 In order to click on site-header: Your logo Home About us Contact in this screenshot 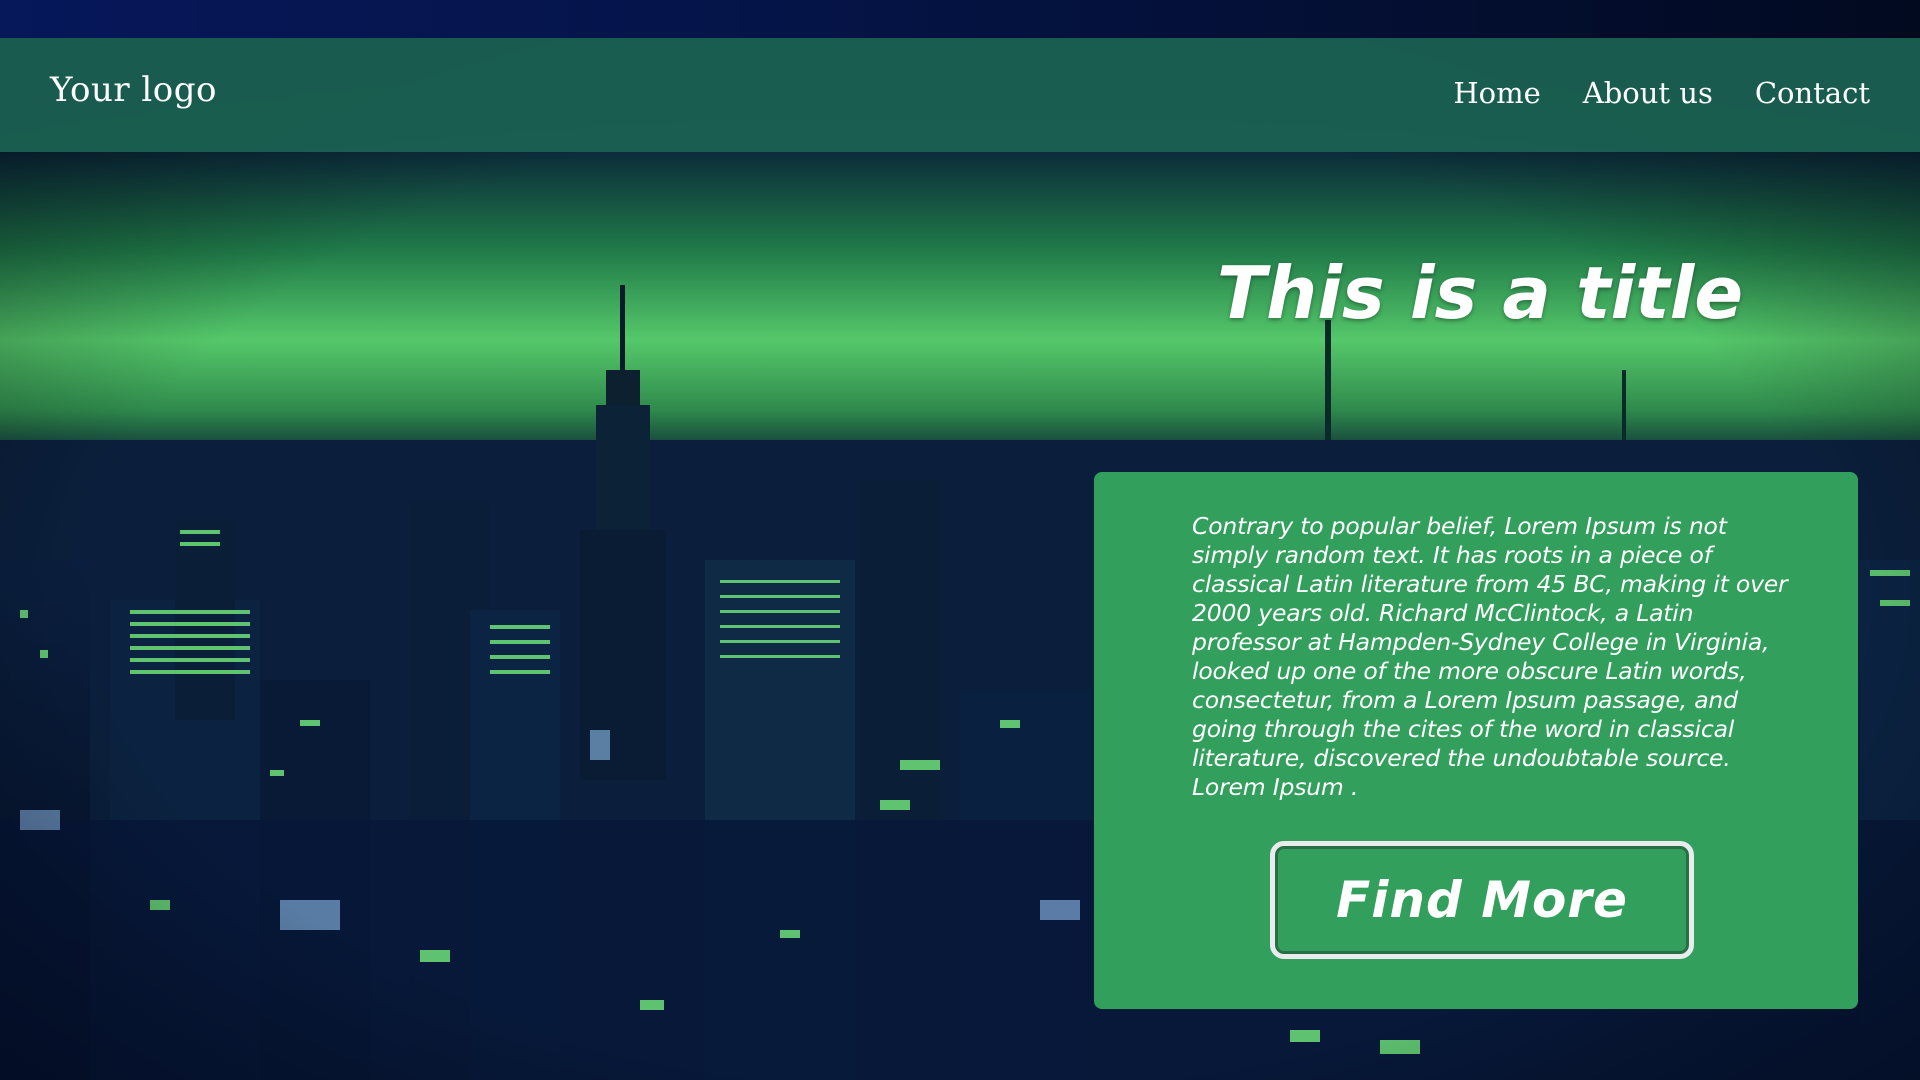, I will do `click(960, 95)`.